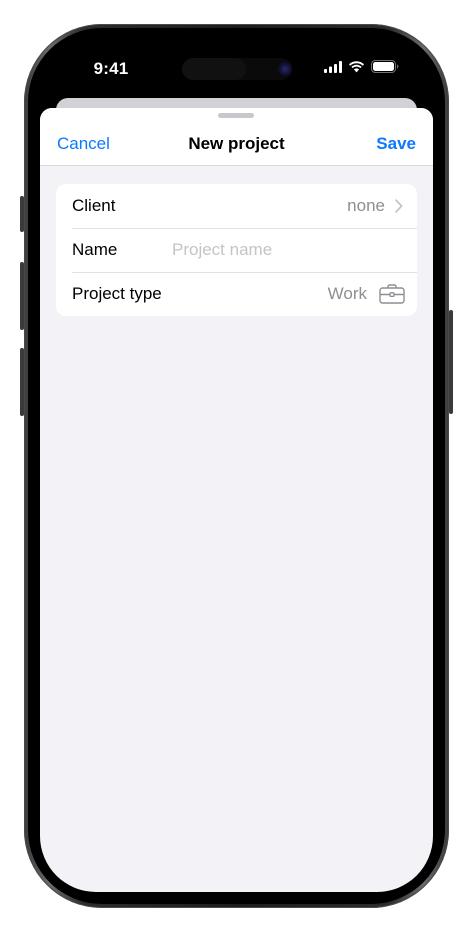 The width and height of the screenshot is (473, 932). What do you see at coordinates (22, 382) in the screenshot?
I see `volume-down-button` at bounding box center [22, 382].